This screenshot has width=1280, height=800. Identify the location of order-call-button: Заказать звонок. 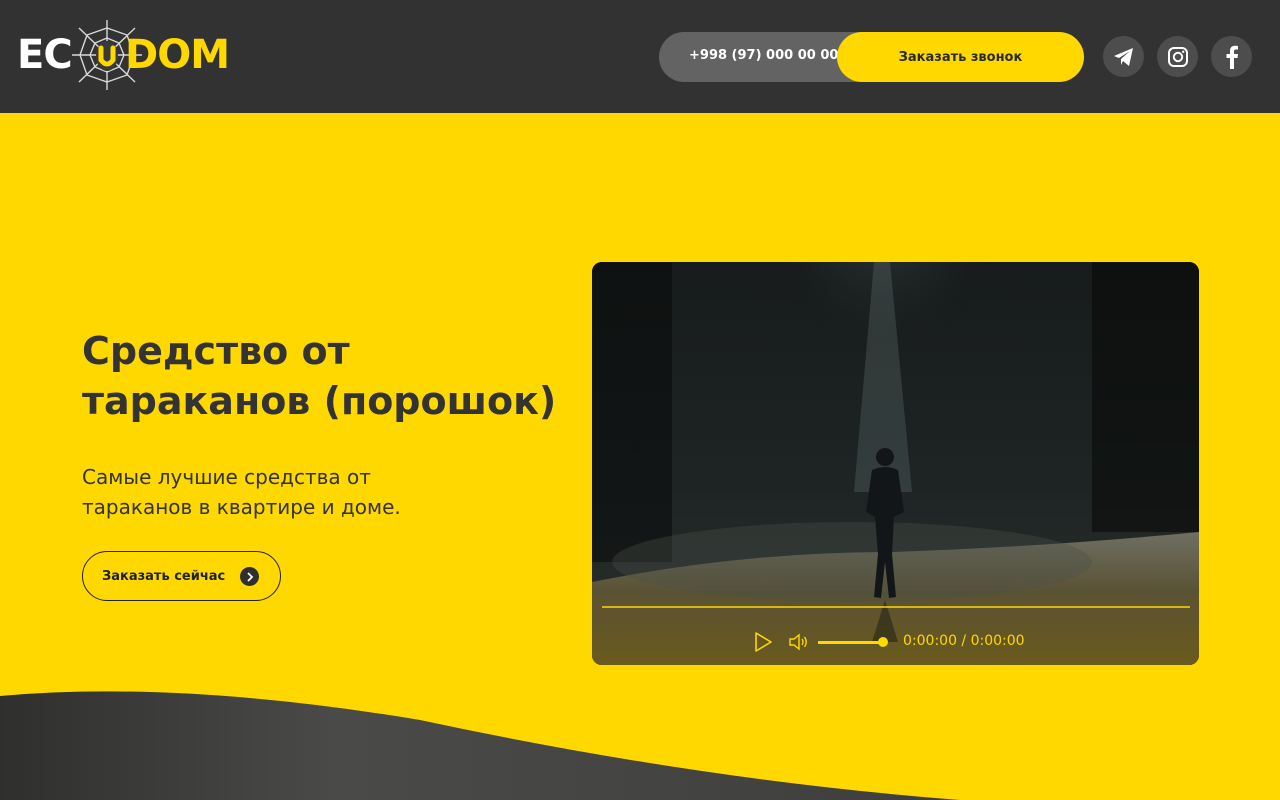
(960, 57).